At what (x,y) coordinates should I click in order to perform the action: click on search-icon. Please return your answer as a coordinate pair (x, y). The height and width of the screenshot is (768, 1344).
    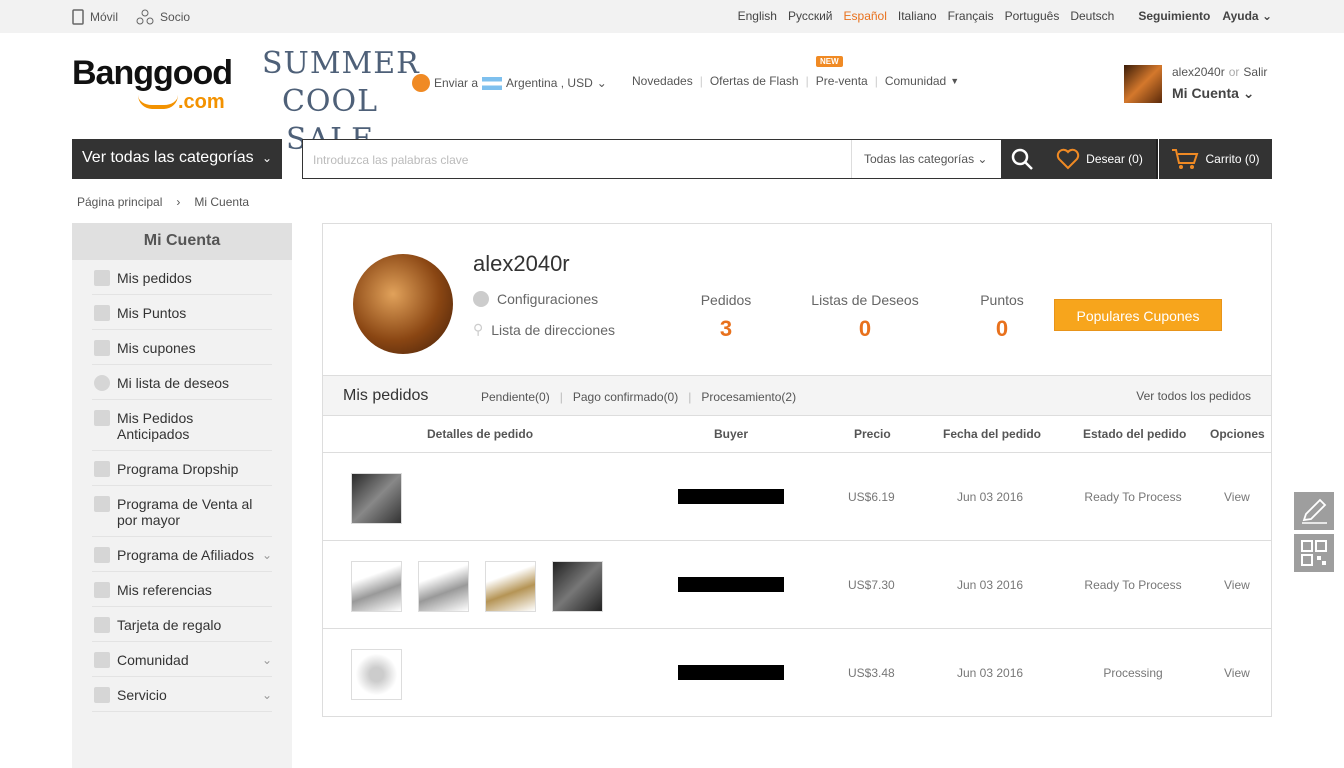
    Looking at the image, I should click on (1022, 159).